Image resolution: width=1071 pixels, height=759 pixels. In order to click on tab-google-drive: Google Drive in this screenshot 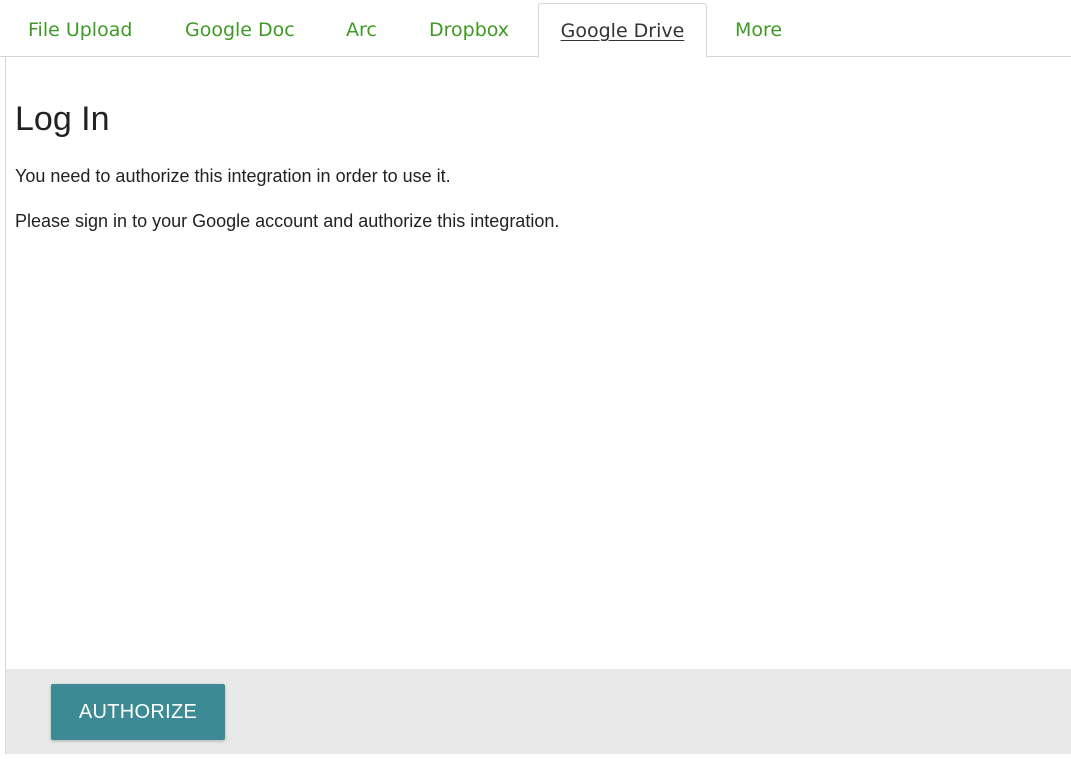, I will do `click(622, 30)`.